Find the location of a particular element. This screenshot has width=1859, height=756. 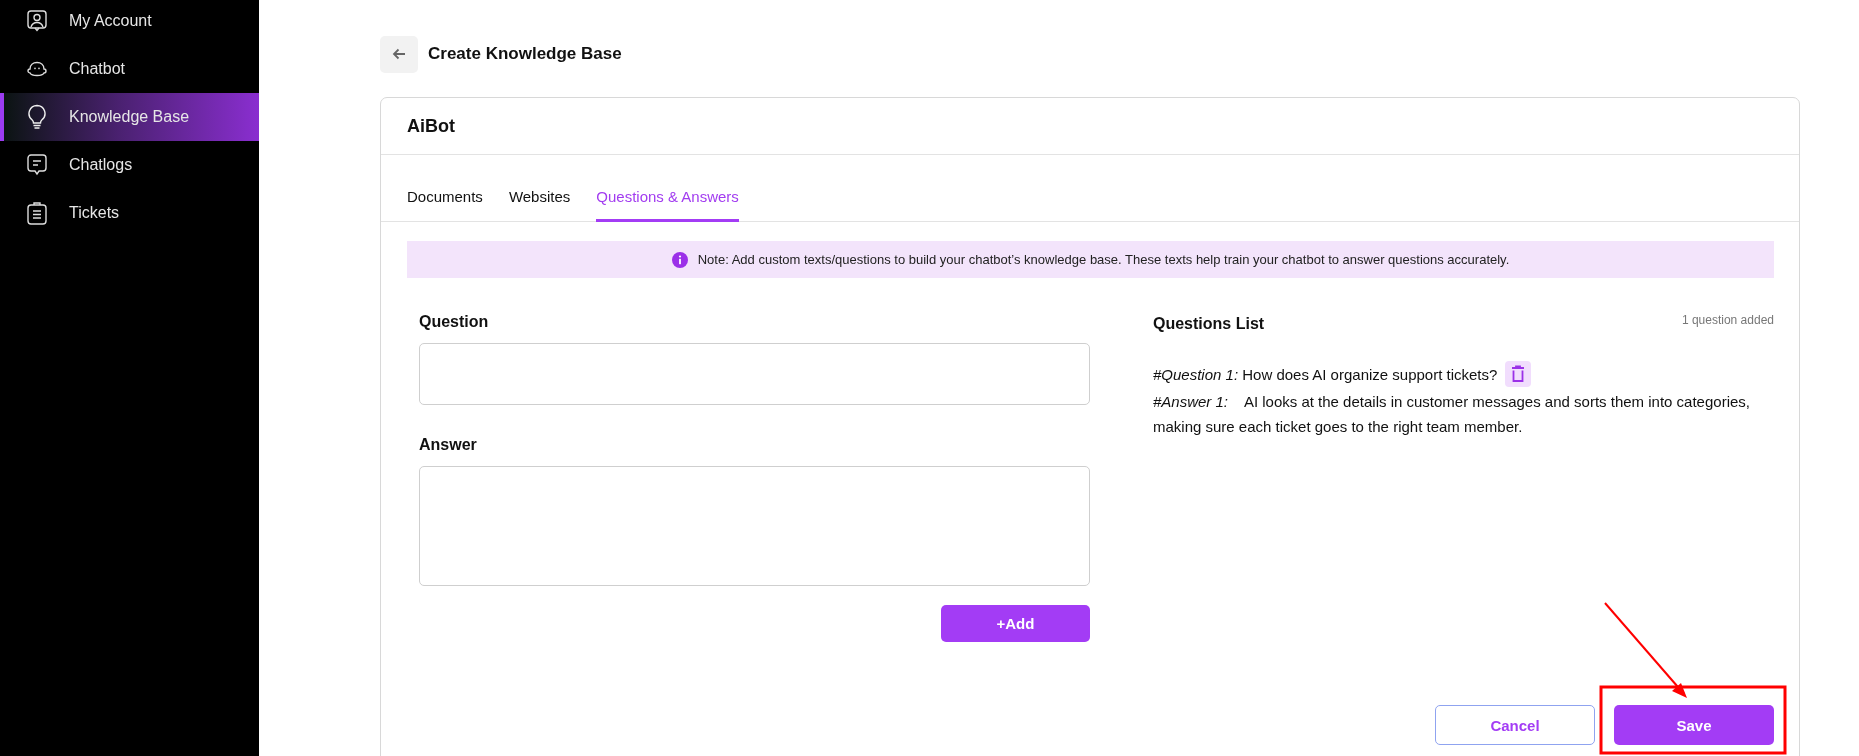

sidebar-item: My Account is located at coordinates (129, 22).